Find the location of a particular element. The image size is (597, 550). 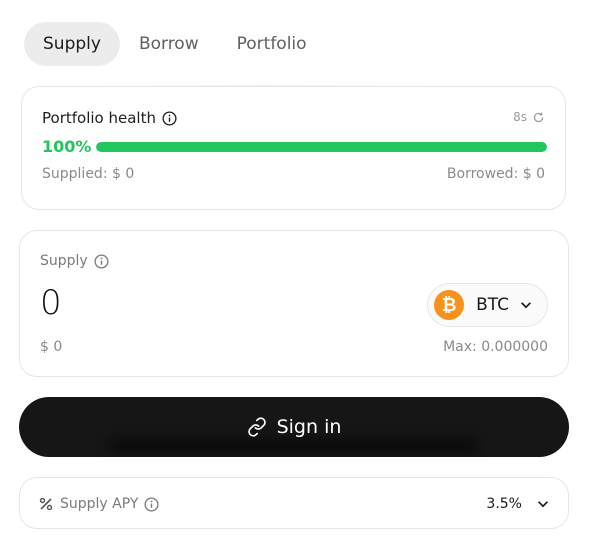

supply-label-row: Supply is located at coordinates (74, 261).